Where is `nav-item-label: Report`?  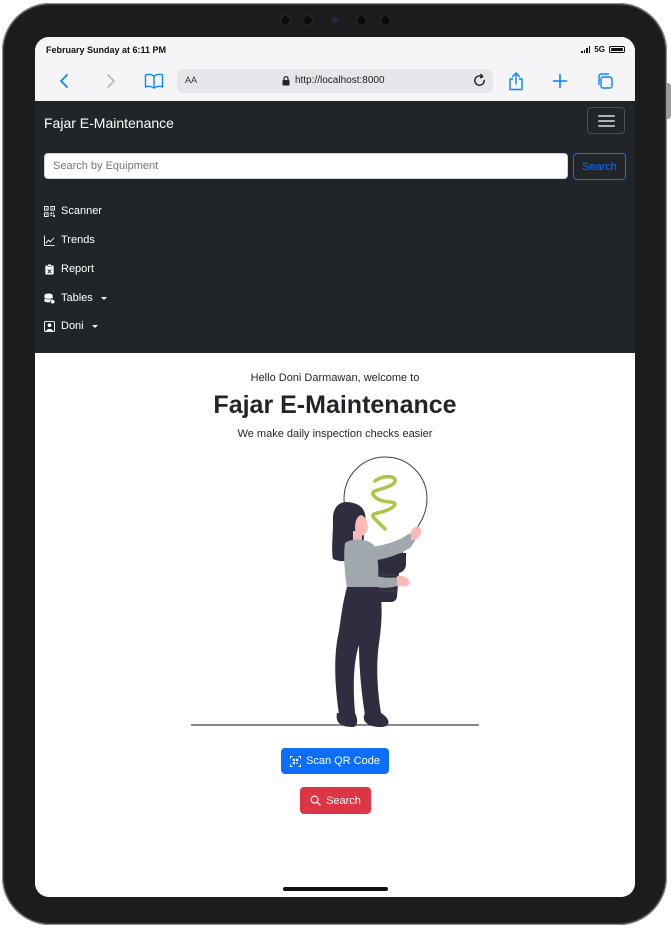 nav-item-label: Report is located at coordinates (78, 269).